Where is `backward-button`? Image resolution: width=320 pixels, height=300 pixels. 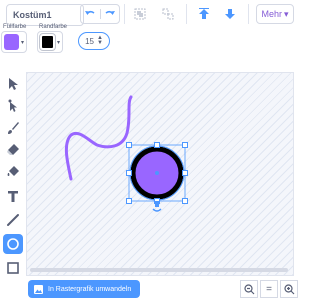 backward-button is located at coordinates (230, 14).